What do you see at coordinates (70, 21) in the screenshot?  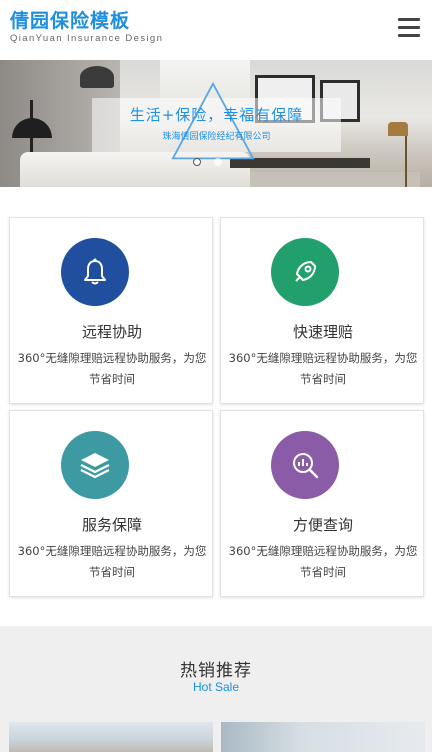 I see `logo-title: 倩园保险模板` at bounding box center [70, 21].